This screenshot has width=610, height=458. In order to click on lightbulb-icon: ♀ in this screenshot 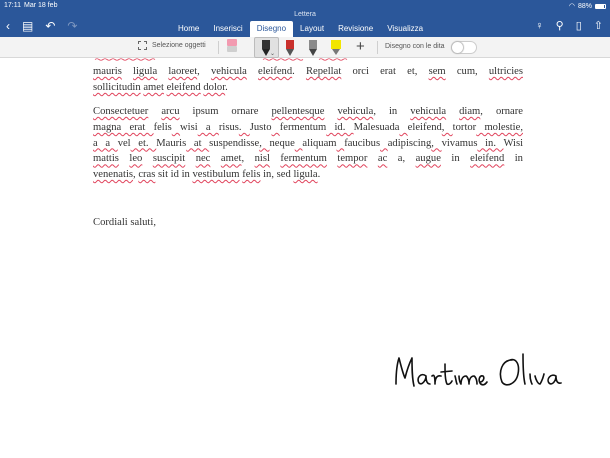, I will do `click(539, 26)`.